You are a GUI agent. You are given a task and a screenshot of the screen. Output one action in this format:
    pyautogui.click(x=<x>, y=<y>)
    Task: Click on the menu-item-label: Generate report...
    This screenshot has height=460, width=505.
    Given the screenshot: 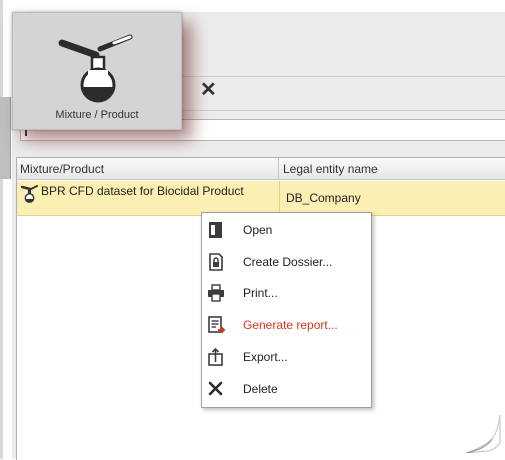 What is the action you would take?
    pyautogui.click(x=290, y=325)
    